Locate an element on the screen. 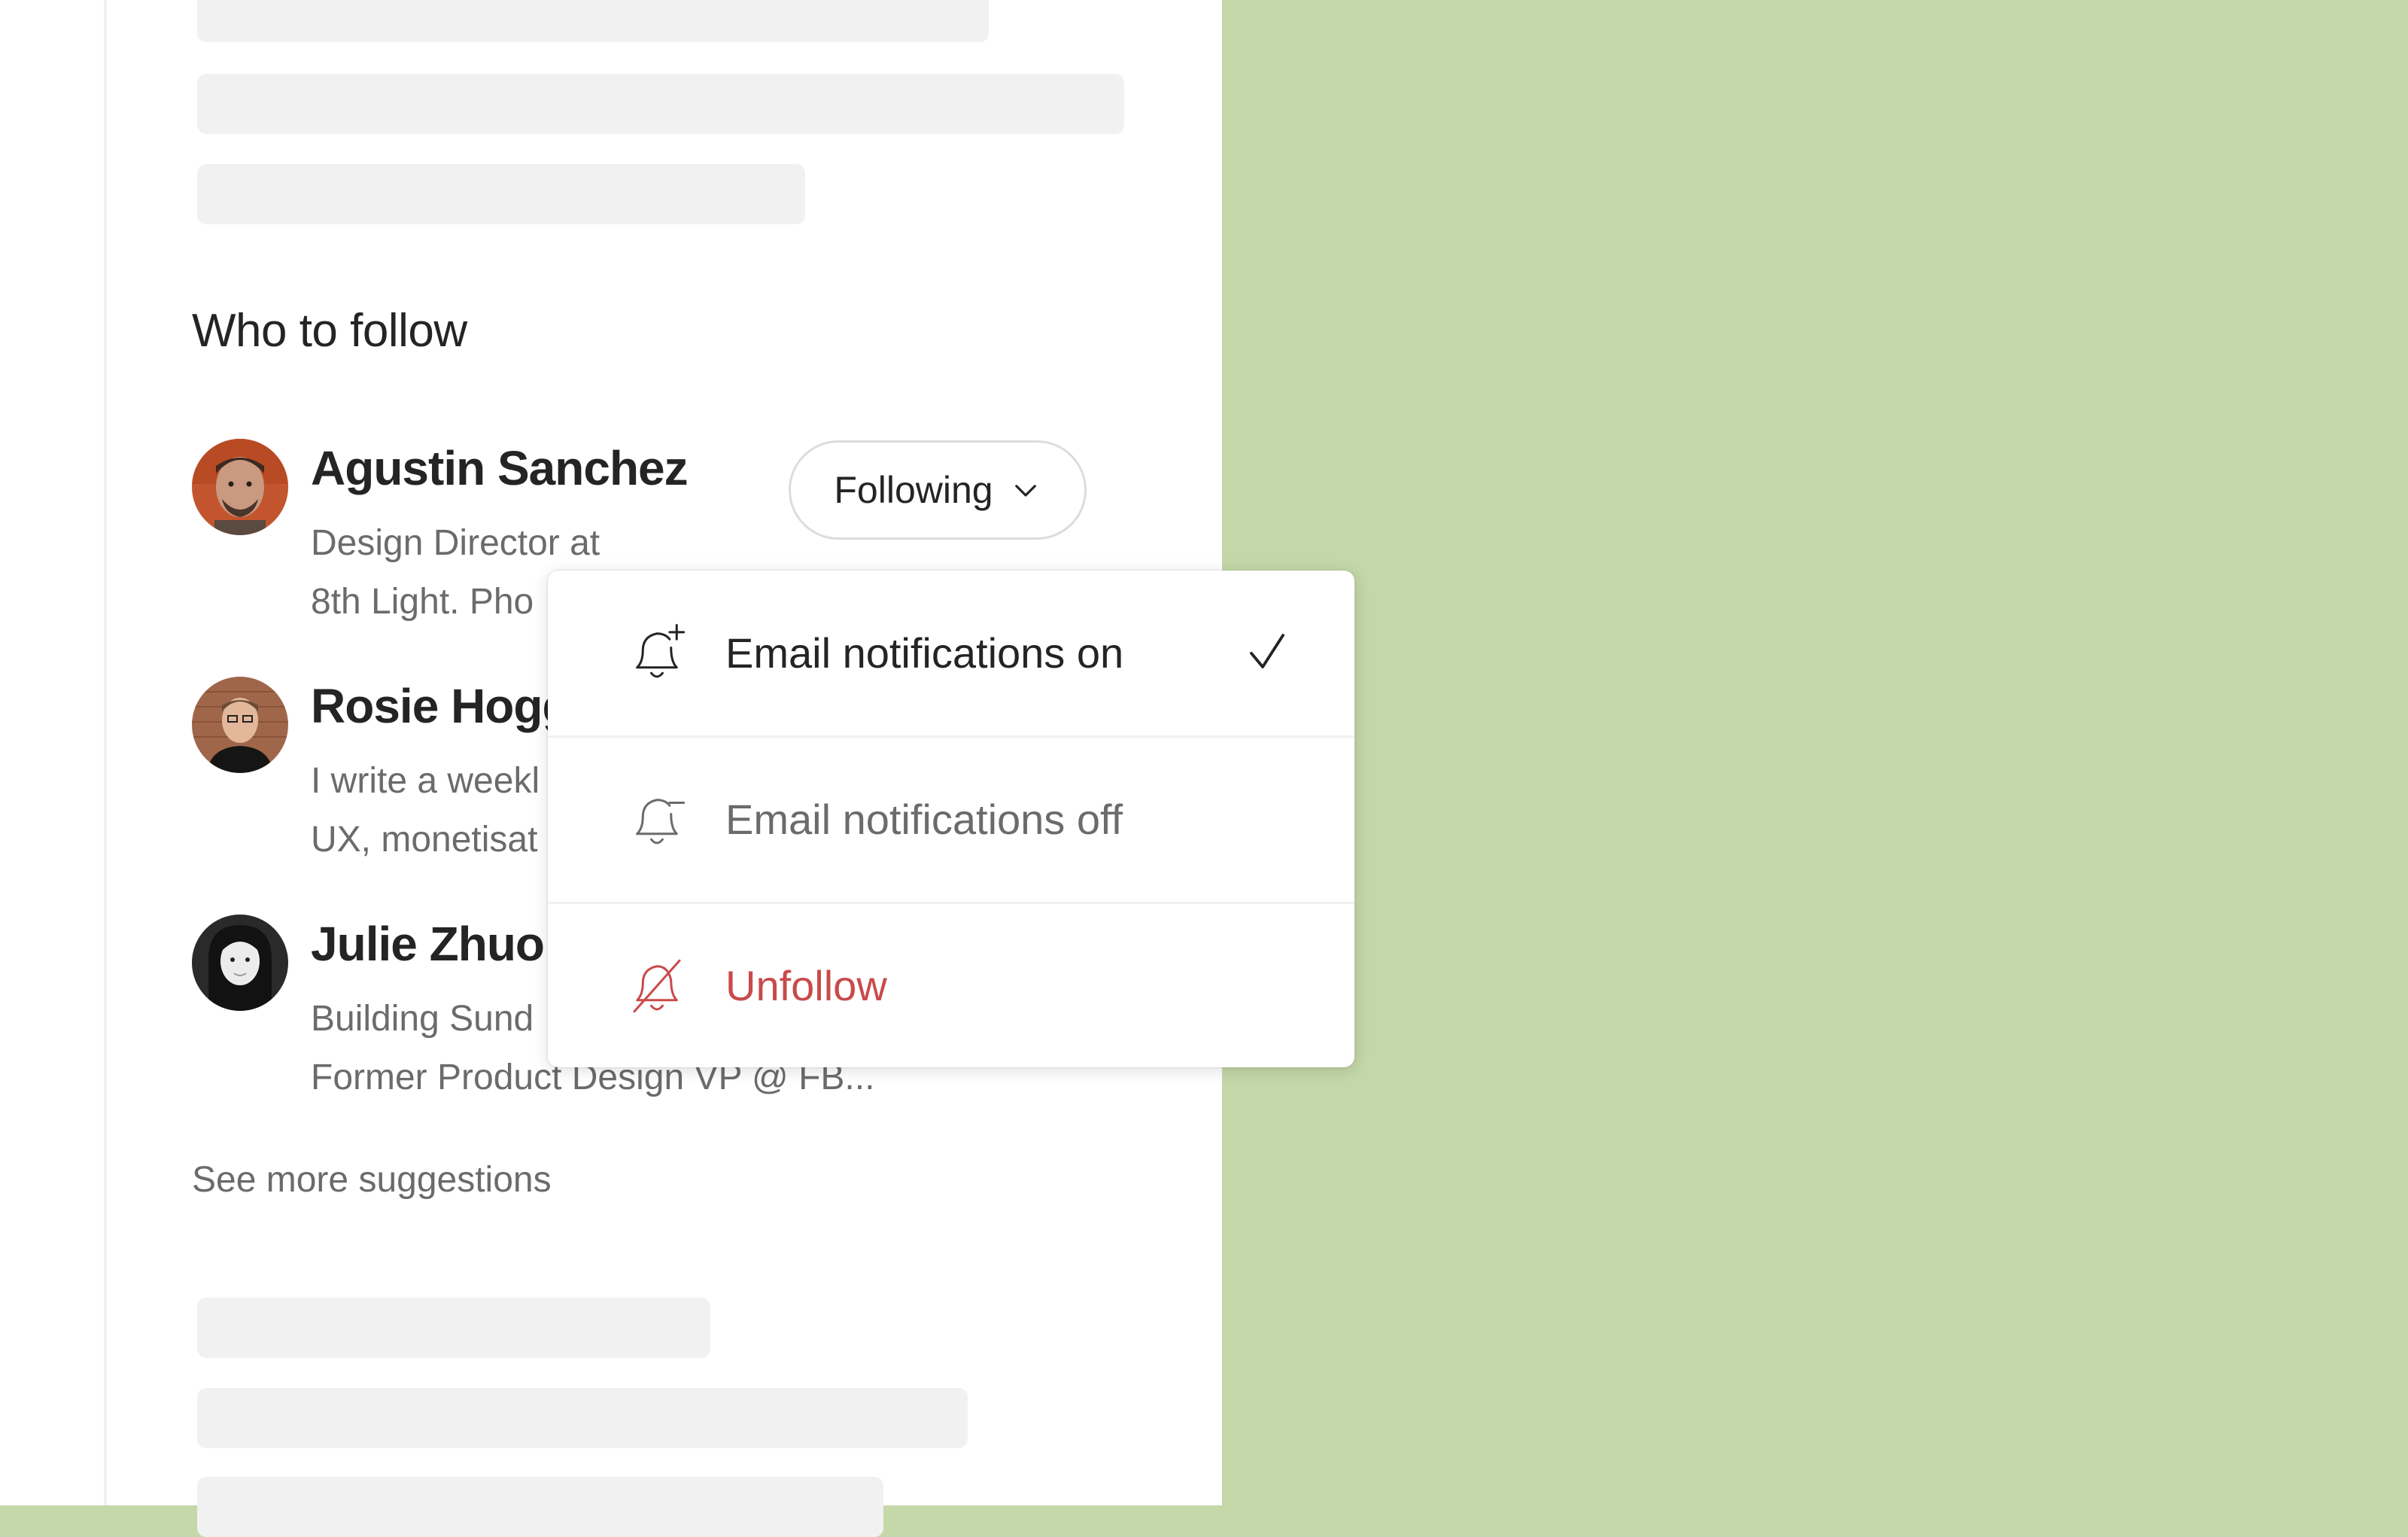 The width and height of the screenshot is (2408, 1537). see-more-suggestions-link: See more suggestions is located at coordinates (372, 1180).